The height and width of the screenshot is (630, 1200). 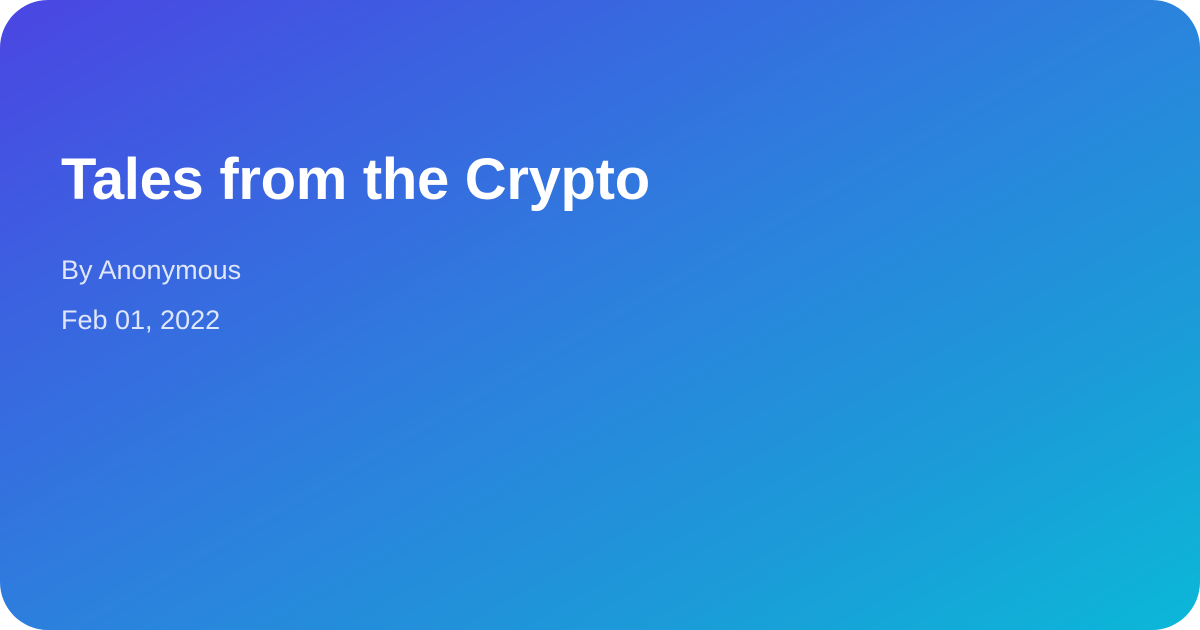 I want to click on author-byline: By Anonymous, so click(x=151, y=270).